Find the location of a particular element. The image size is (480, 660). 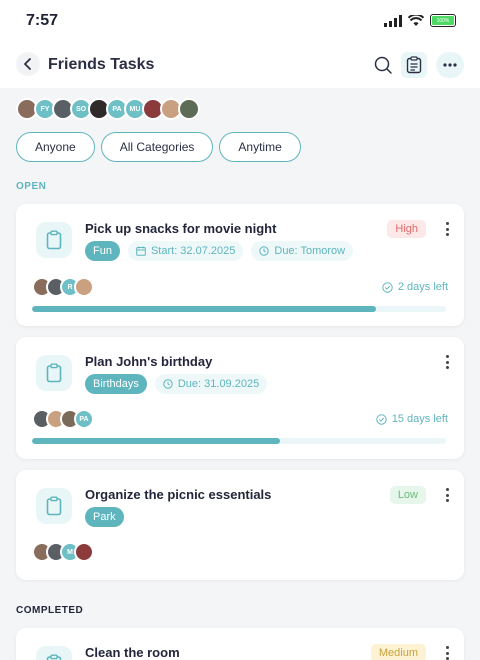

calendar-icon is located at coordinates (141, 251).